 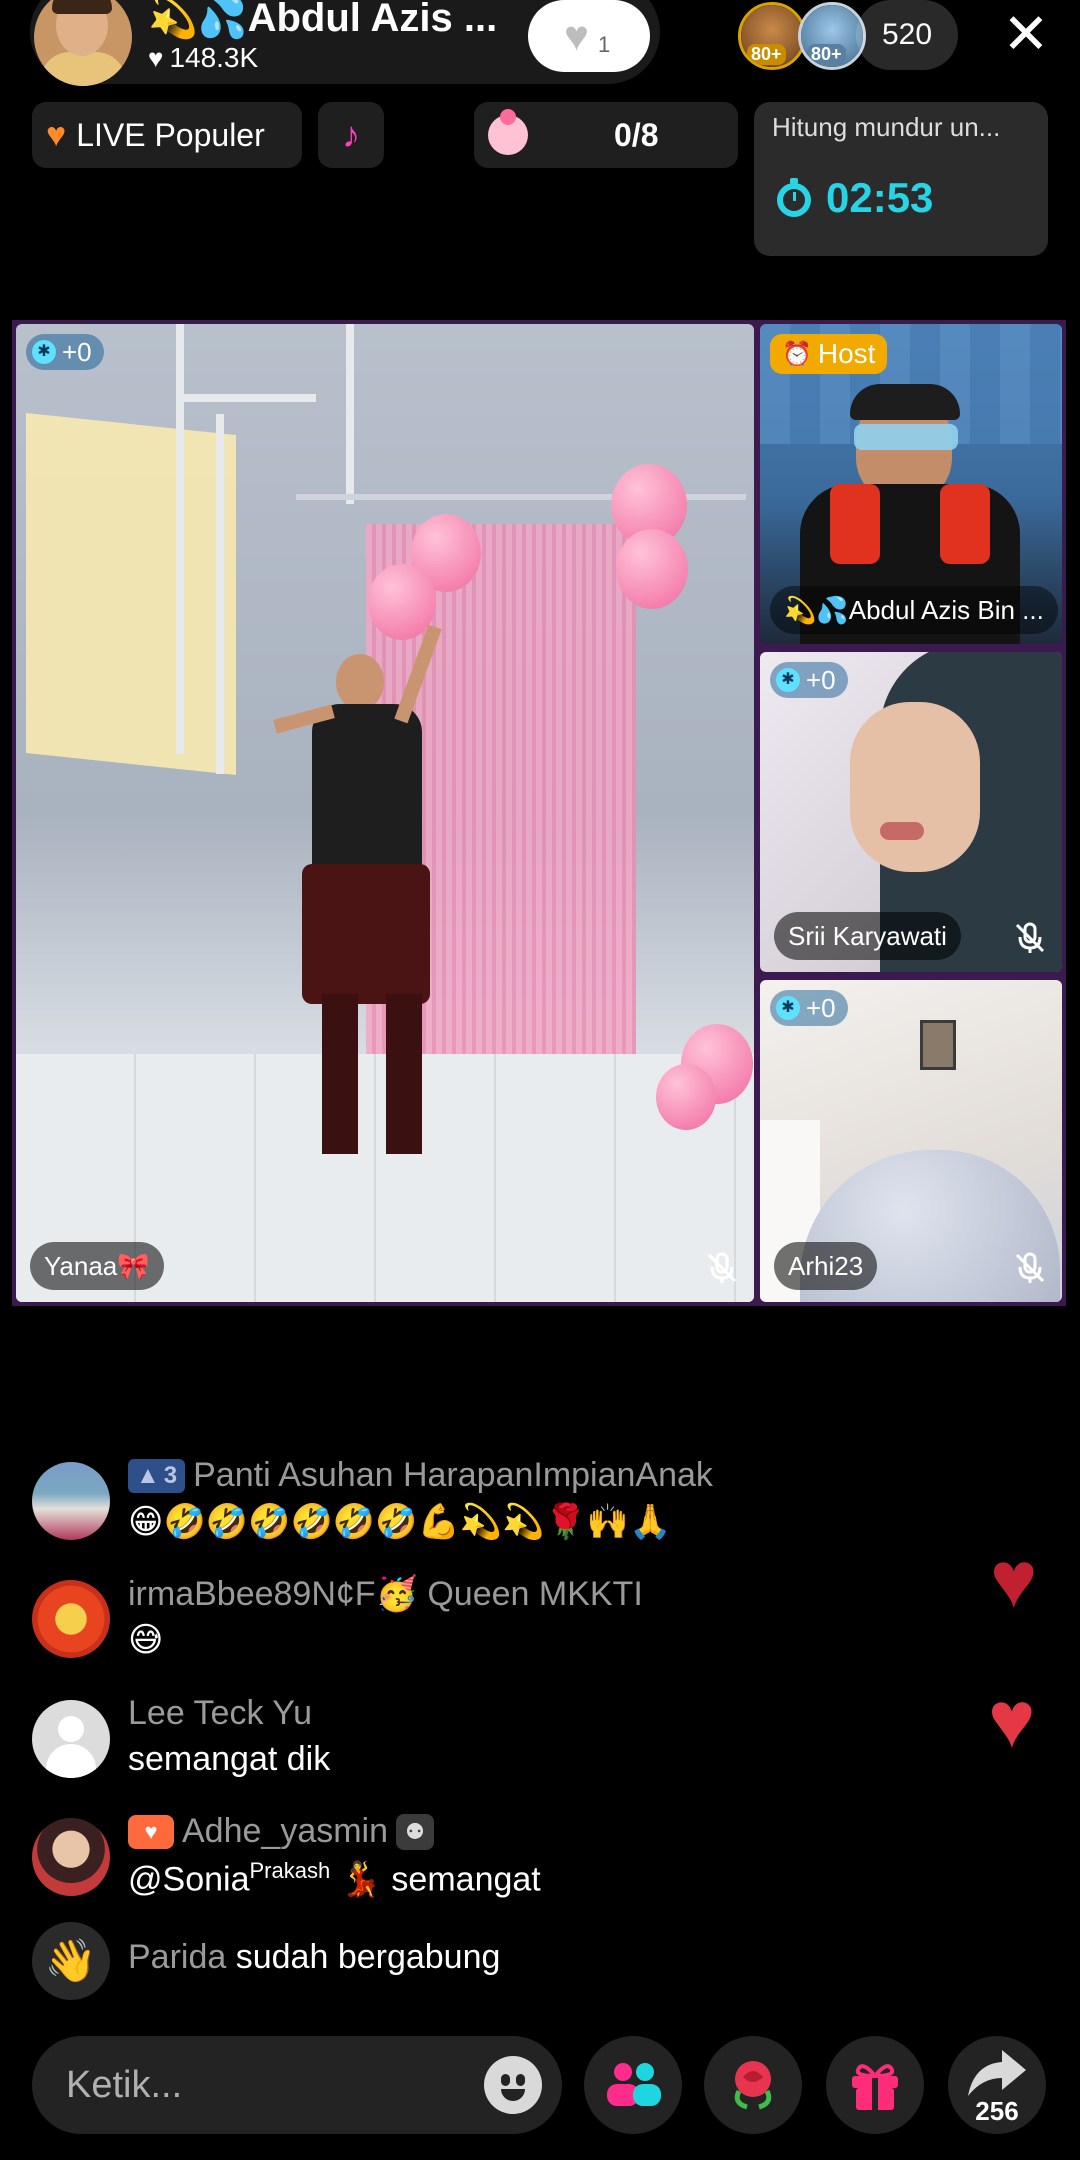 I want to click on share-count: 256, so click(x=997, y=2111).